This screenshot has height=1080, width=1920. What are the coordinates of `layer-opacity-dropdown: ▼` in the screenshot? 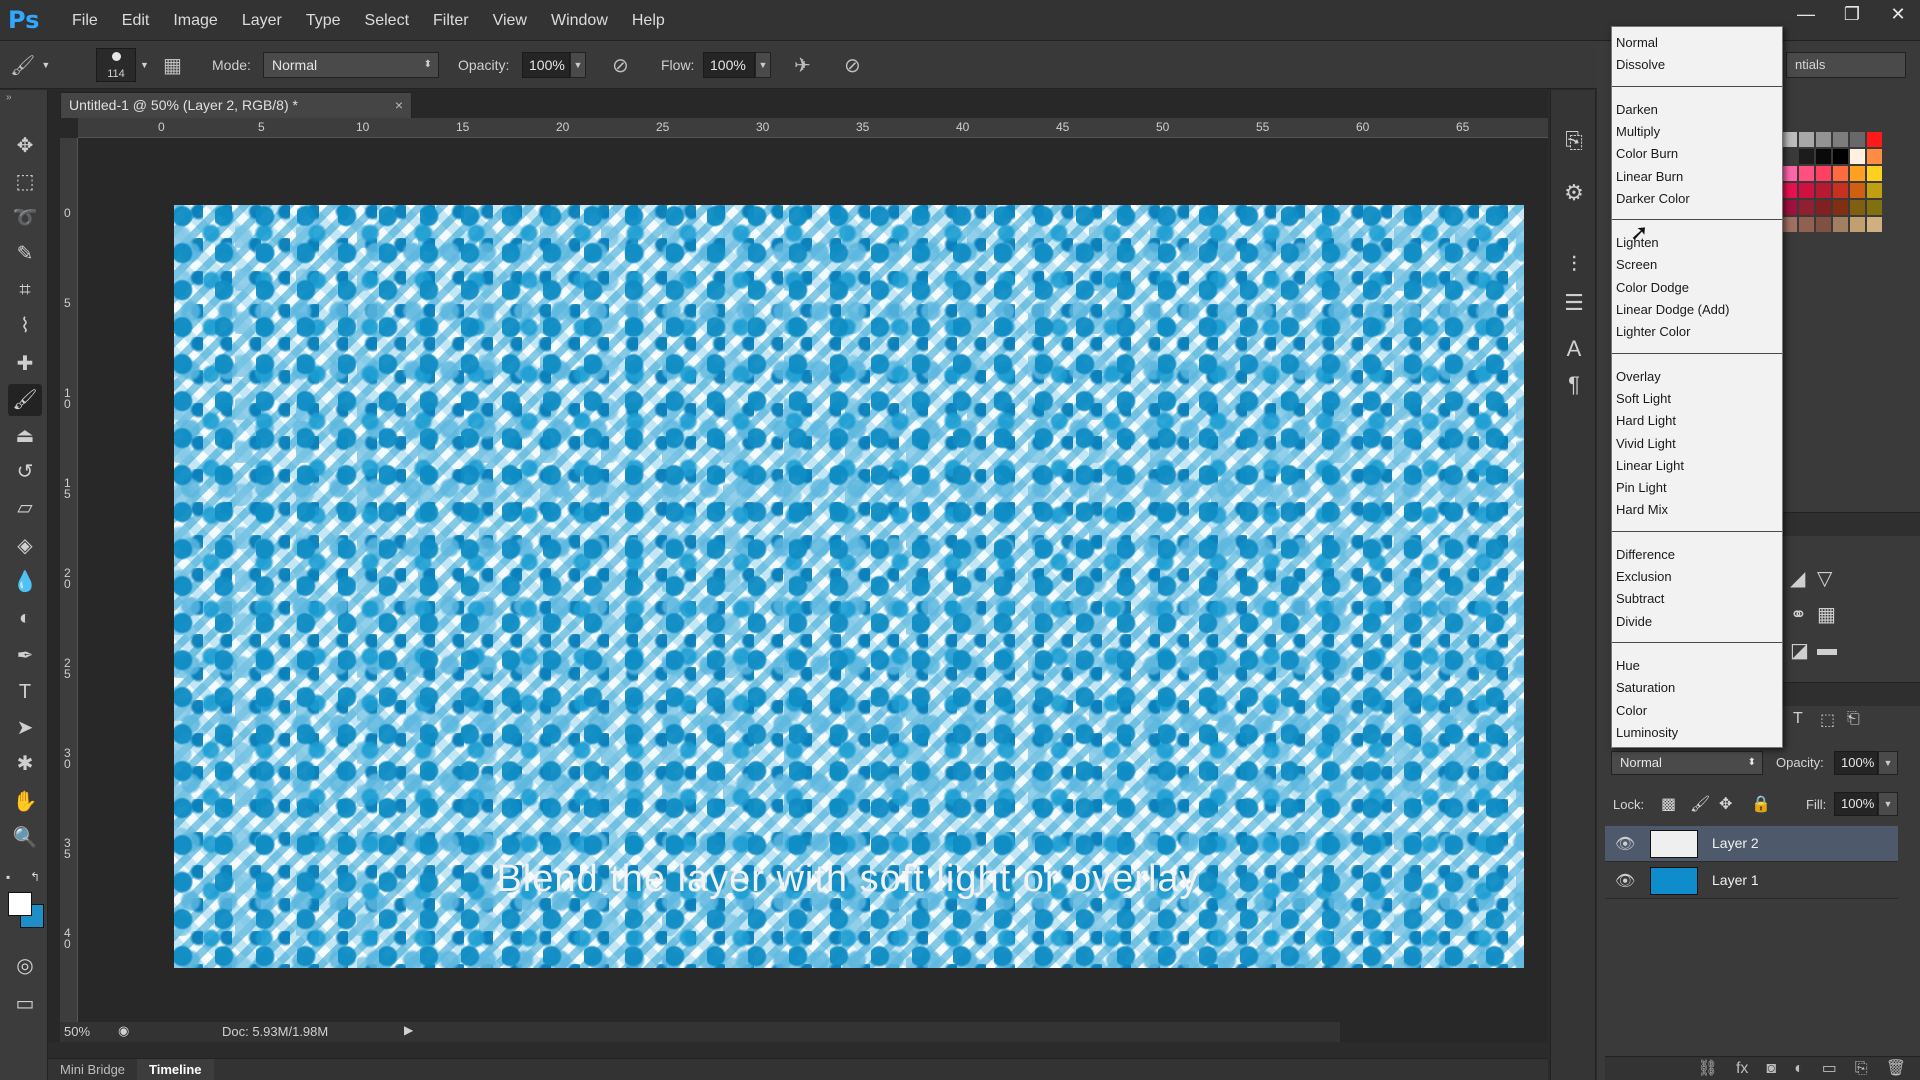 It's located at (1888, 763).